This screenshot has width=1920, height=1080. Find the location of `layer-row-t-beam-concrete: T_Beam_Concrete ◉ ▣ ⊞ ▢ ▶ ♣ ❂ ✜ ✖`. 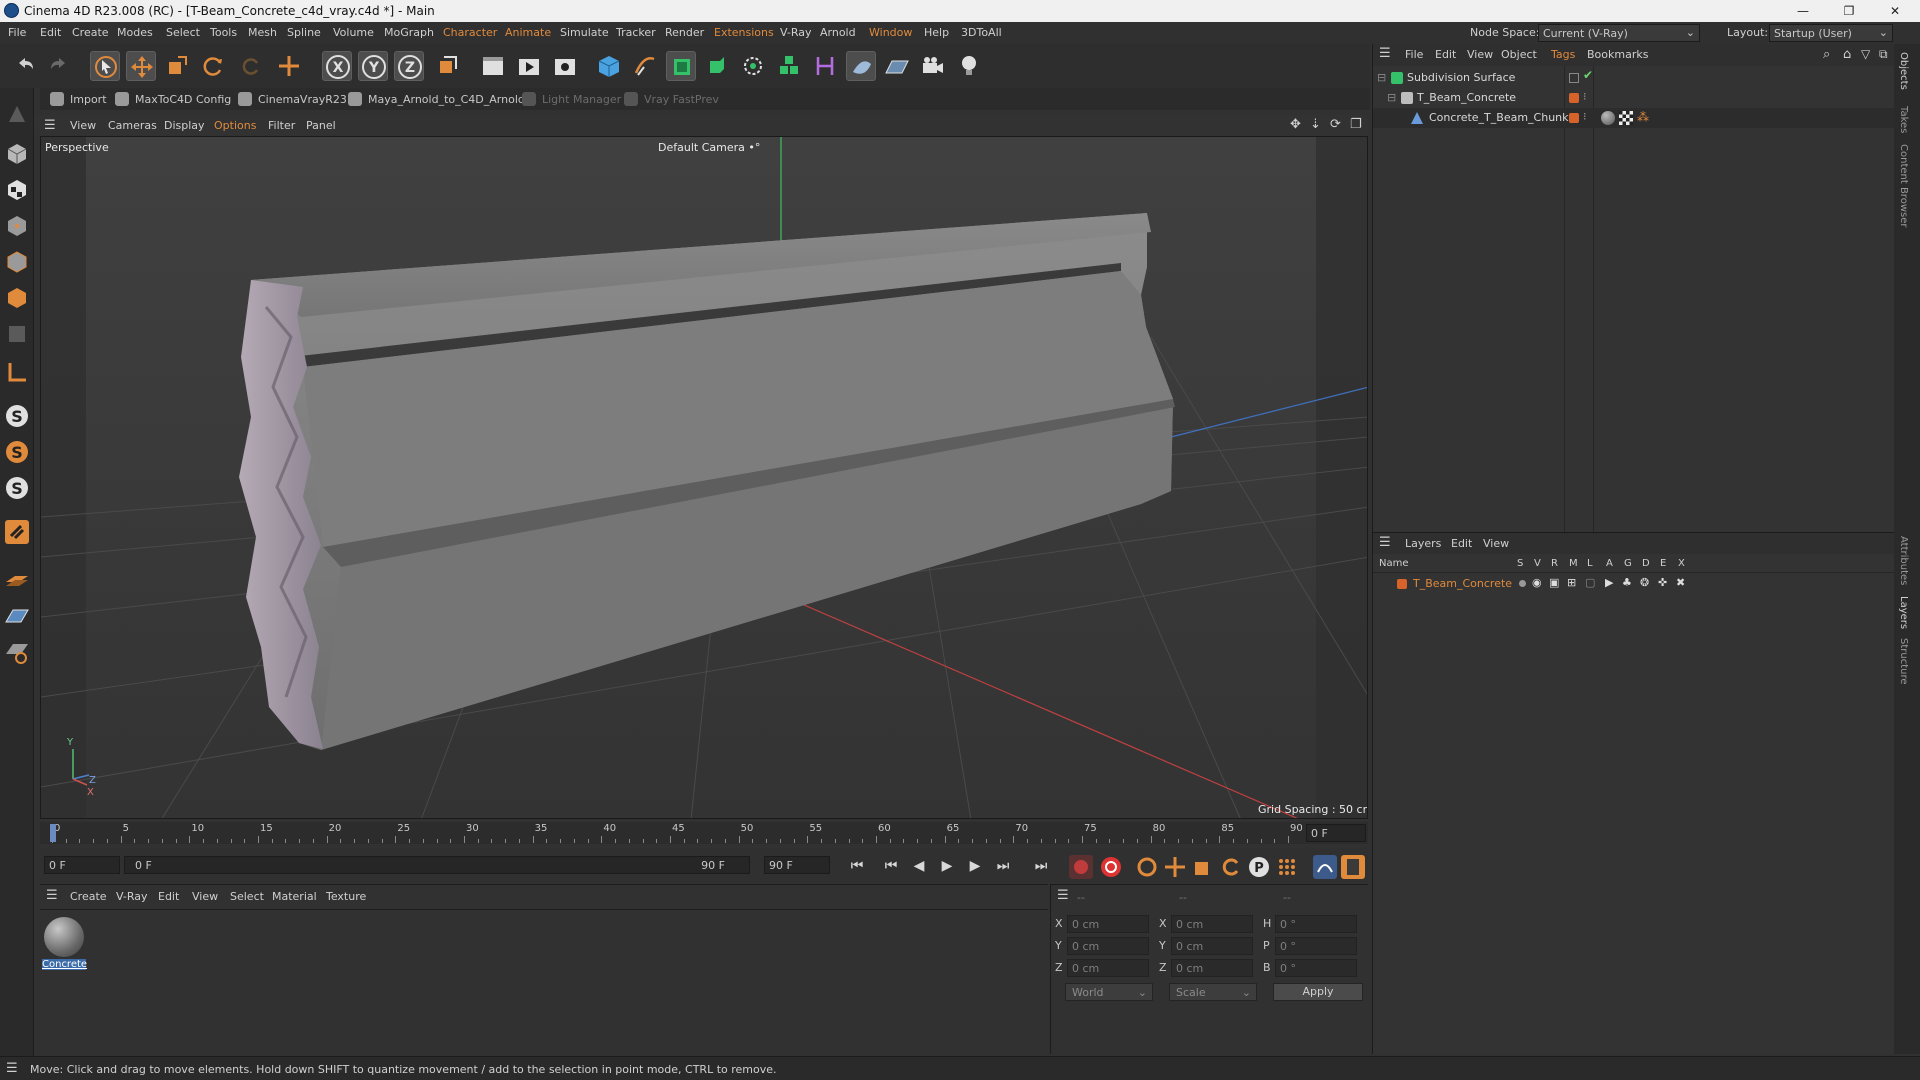

layer-row-t-beam-concrete: T_Beam_Concrete ◉ ▣ ⊞ ▢ ▶ ♣ ❂ ✜ ✖ is located at coordinates (1634, 584).